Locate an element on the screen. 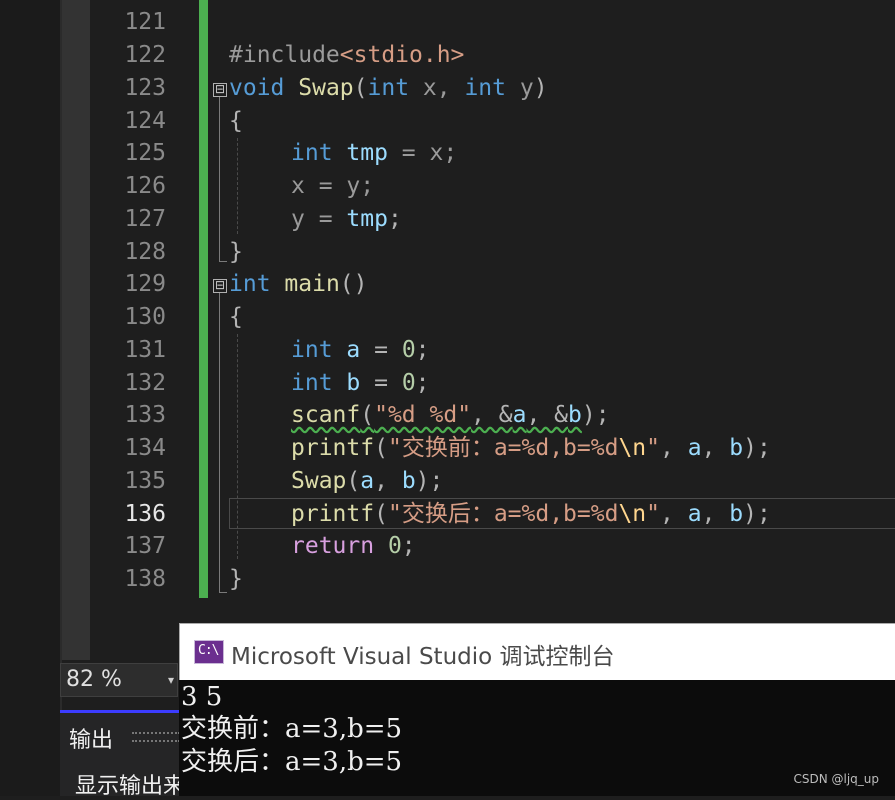 The image size is (895, 800). console-output-line: 交换后：a=3,b=5 is located at coordinates (292, 762).